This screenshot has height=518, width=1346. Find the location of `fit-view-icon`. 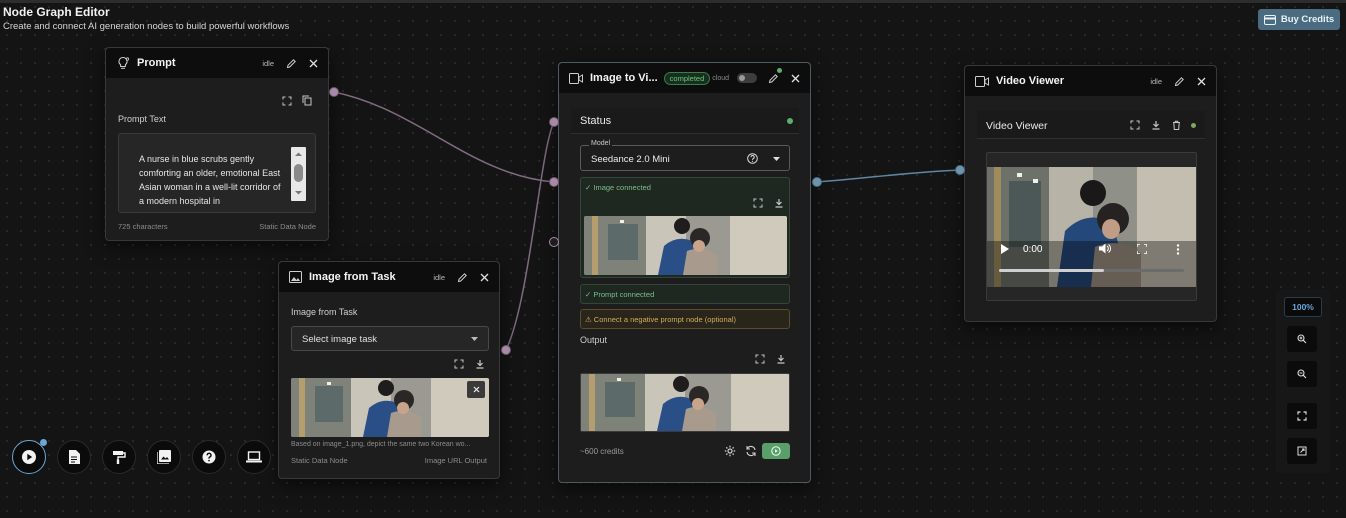

fit-view-icon is located at coordinates (1302, 416).